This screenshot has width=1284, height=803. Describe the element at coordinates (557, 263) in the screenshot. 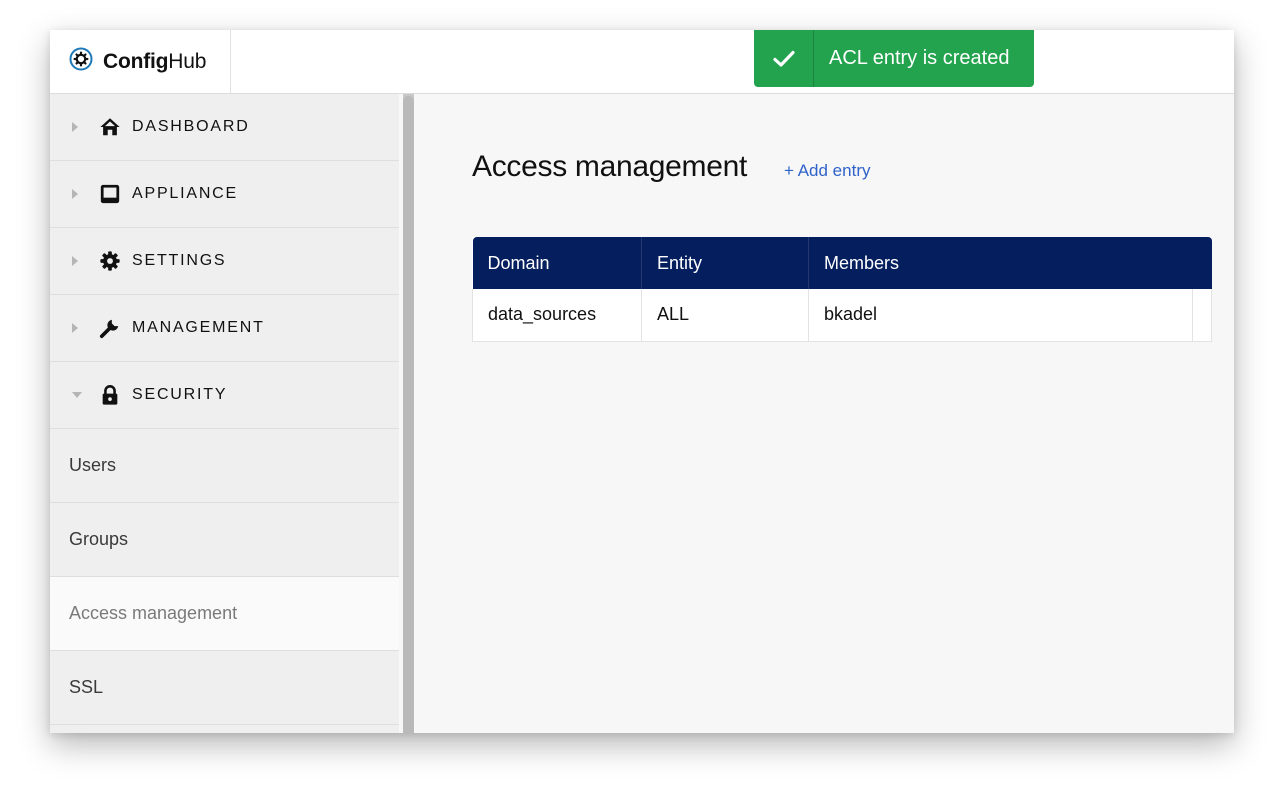

I see `column-header-domain: Domain` at that location.